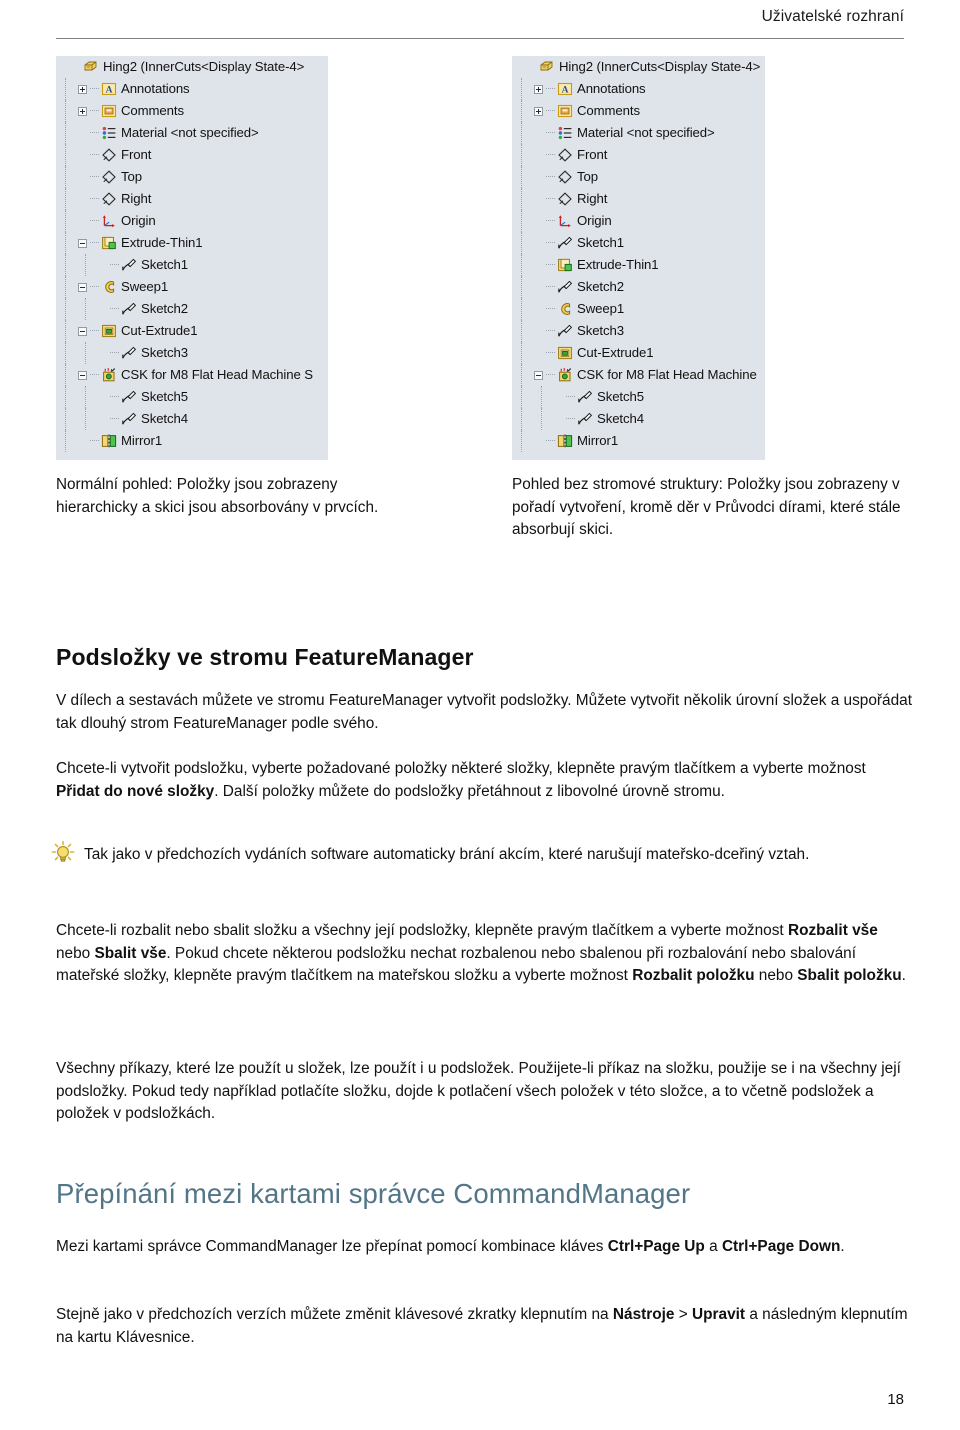 The width and height of the screenshot is (960, 1430). I want to click on tree-node-label: Material <not specified>, so click(190, 132).